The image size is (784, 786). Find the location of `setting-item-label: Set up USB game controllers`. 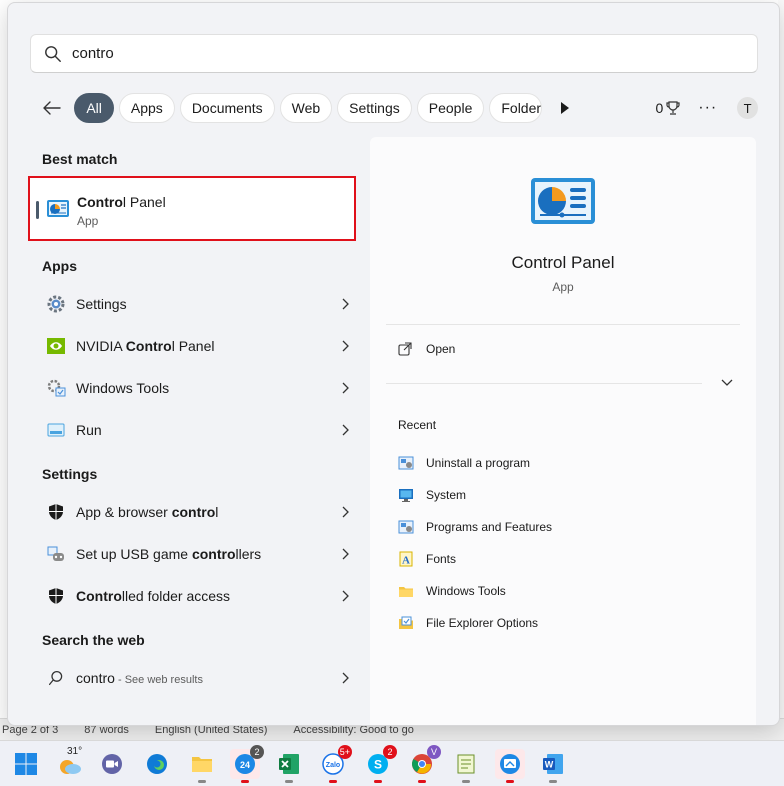

setting-item-label: Set up USB game controllers is located at coordinates (169, 554).